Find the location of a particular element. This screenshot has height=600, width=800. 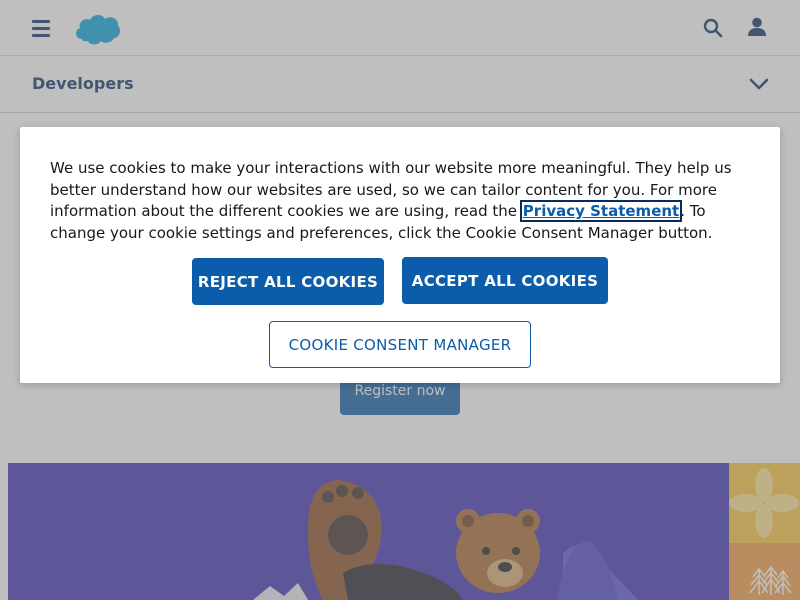

privacy-statement-link: Privacy Statement is located at coordinates (601, 211).